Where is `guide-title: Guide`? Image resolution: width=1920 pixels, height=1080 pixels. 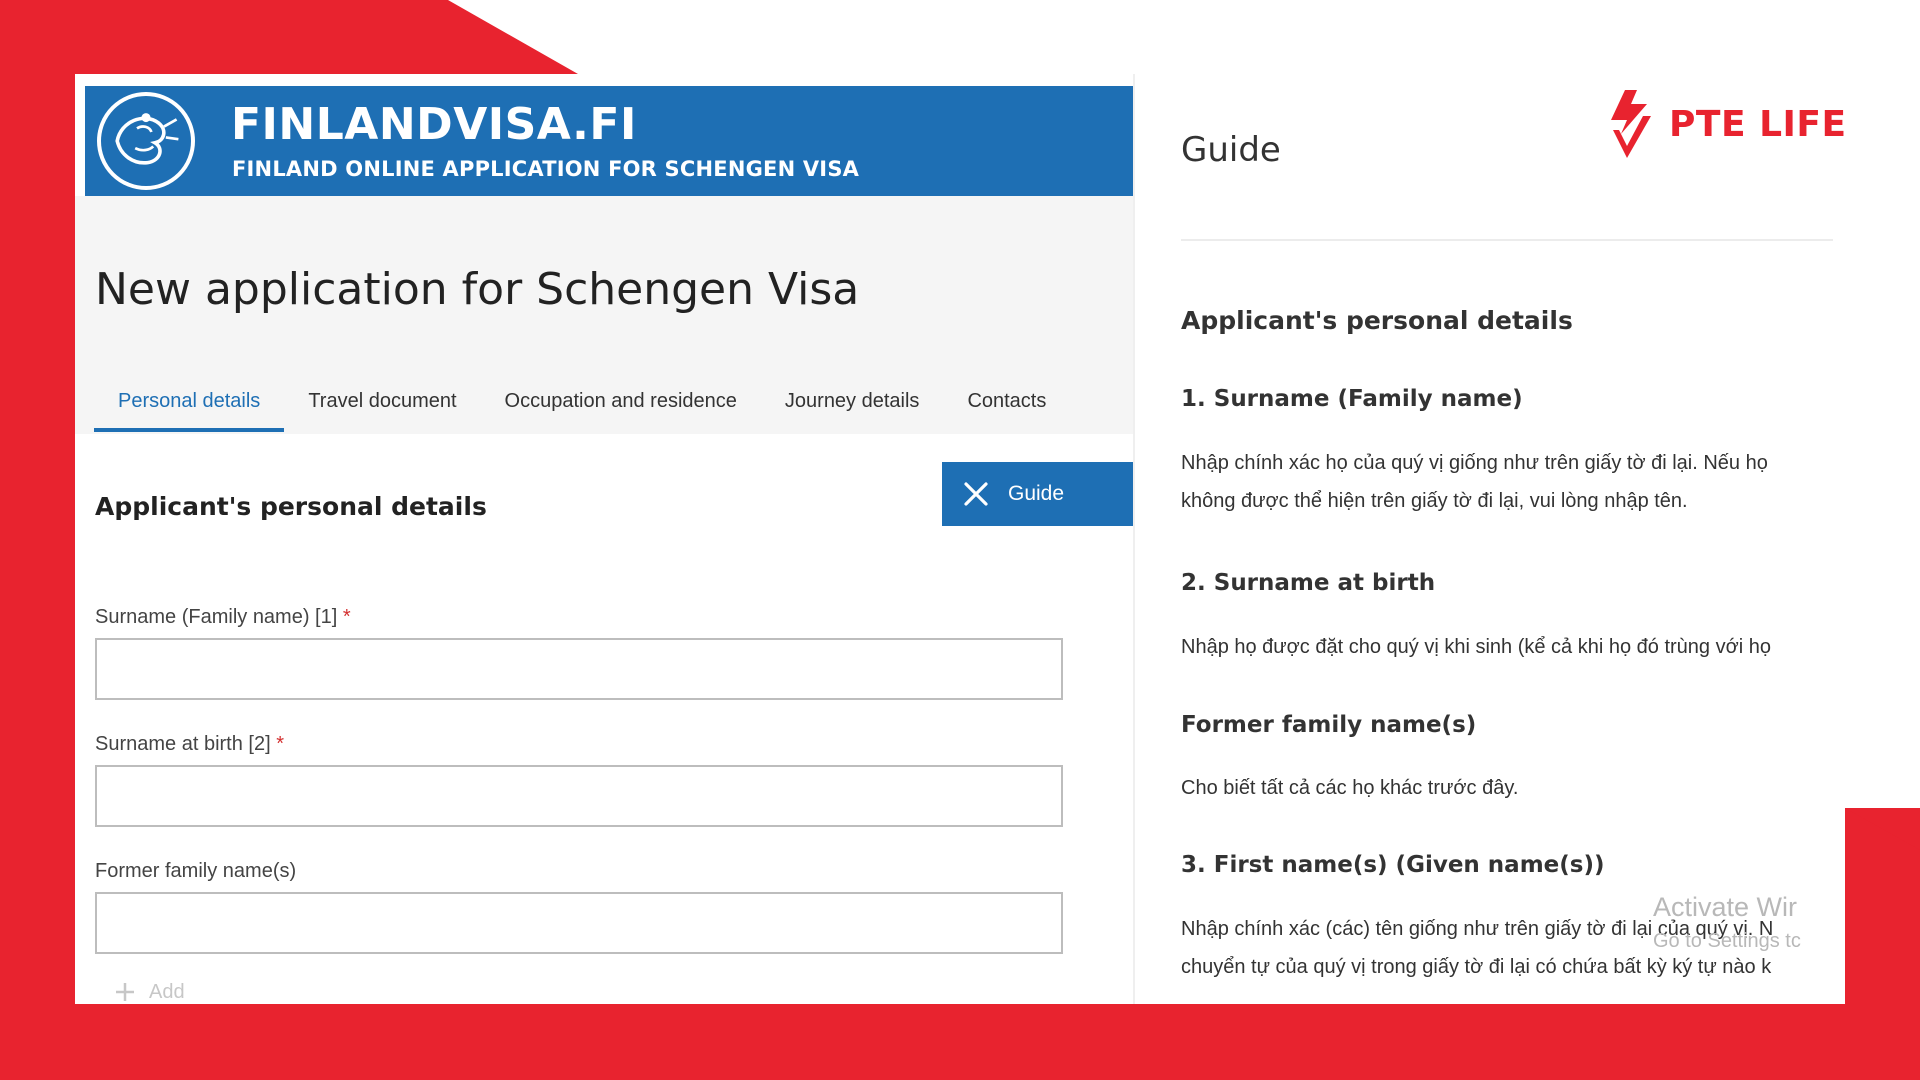
guide-title: Guide is located at coordinates (1231, 150).